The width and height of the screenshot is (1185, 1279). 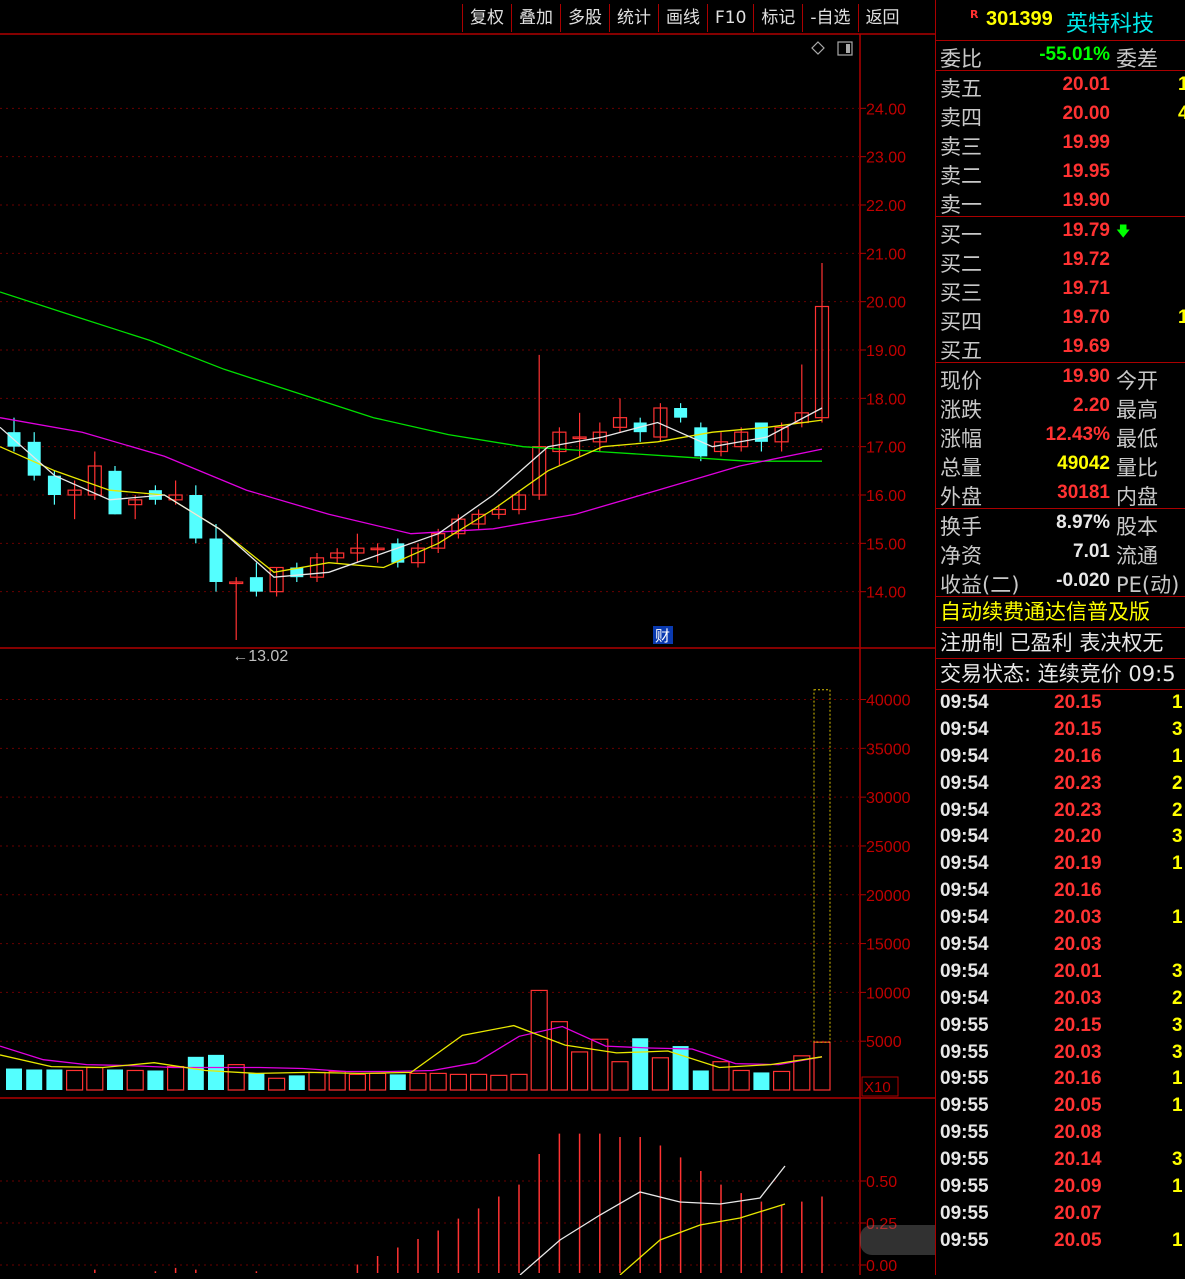 I want to click on volume-tick-label: 25000, so click(x=888, y=847).